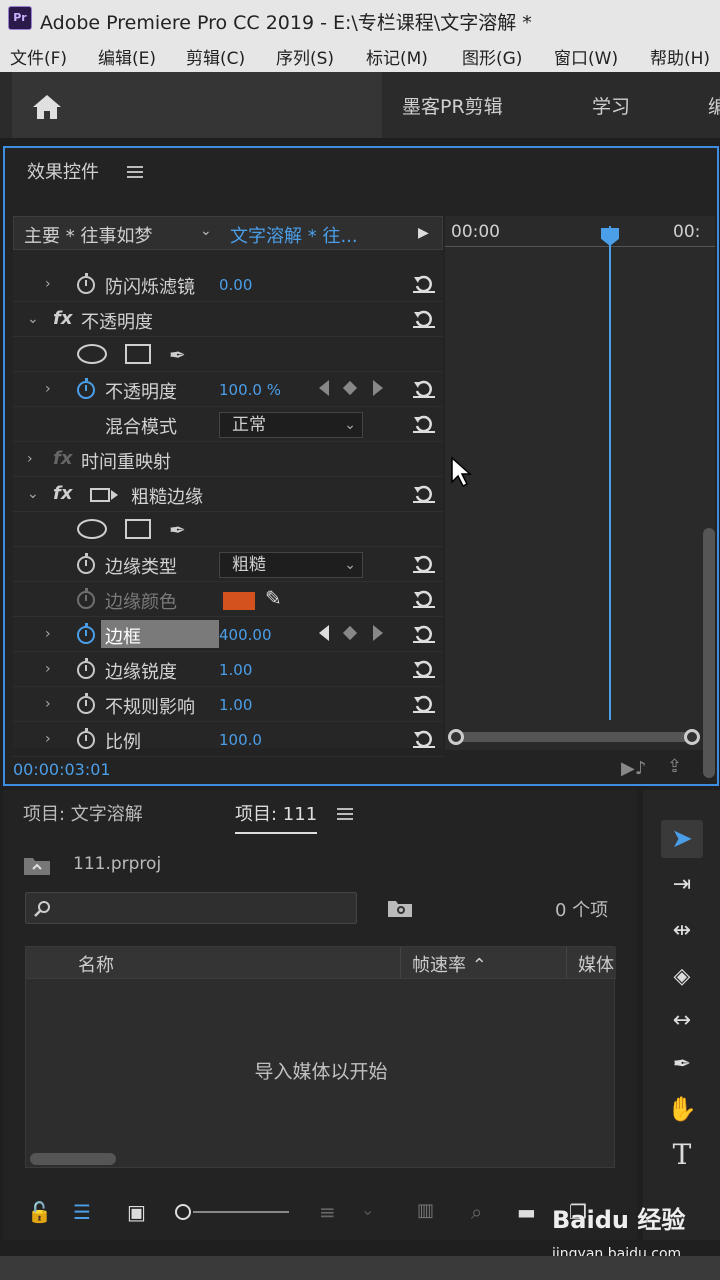 The height and width of the screenshot is (1280, 720). Describe the element at coordinates (610, 237) in the screenshot. I see `playhead-handle` at that location.